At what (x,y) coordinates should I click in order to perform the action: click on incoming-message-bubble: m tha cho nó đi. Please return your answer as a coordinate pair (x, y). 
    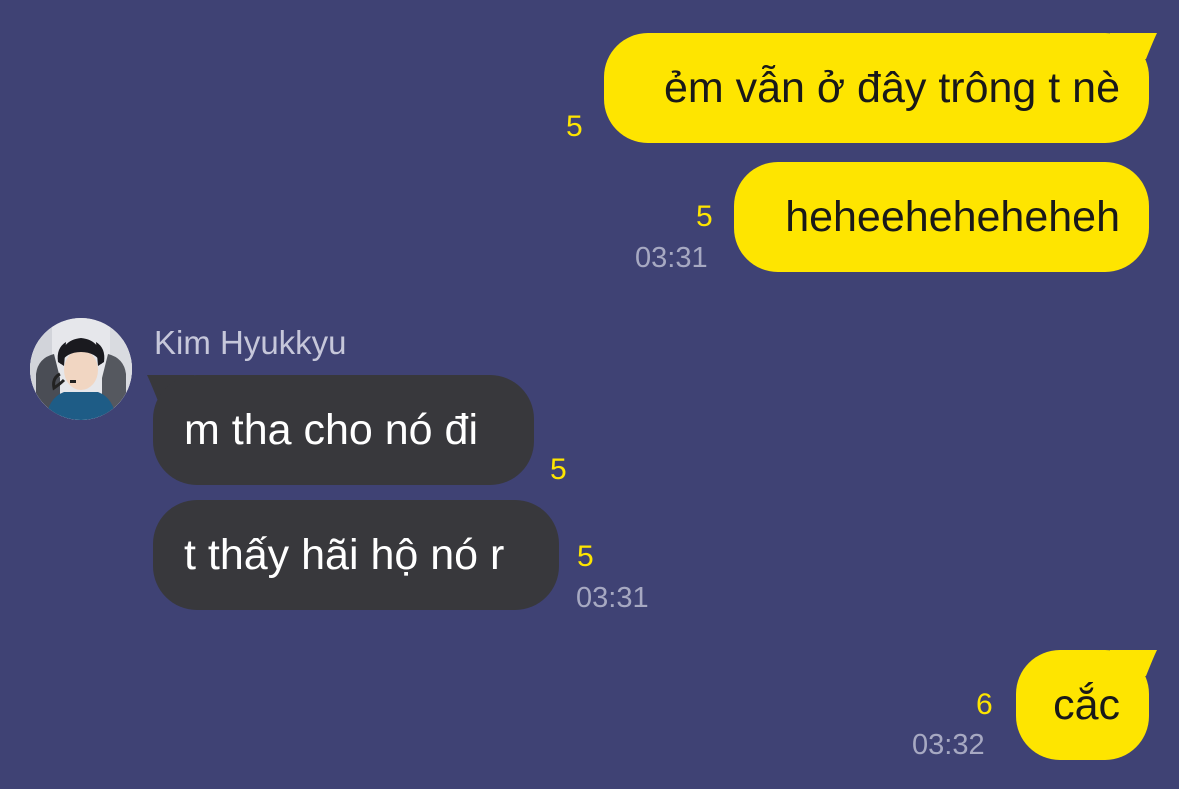
    Looking at the image, I should click on (343, 430).